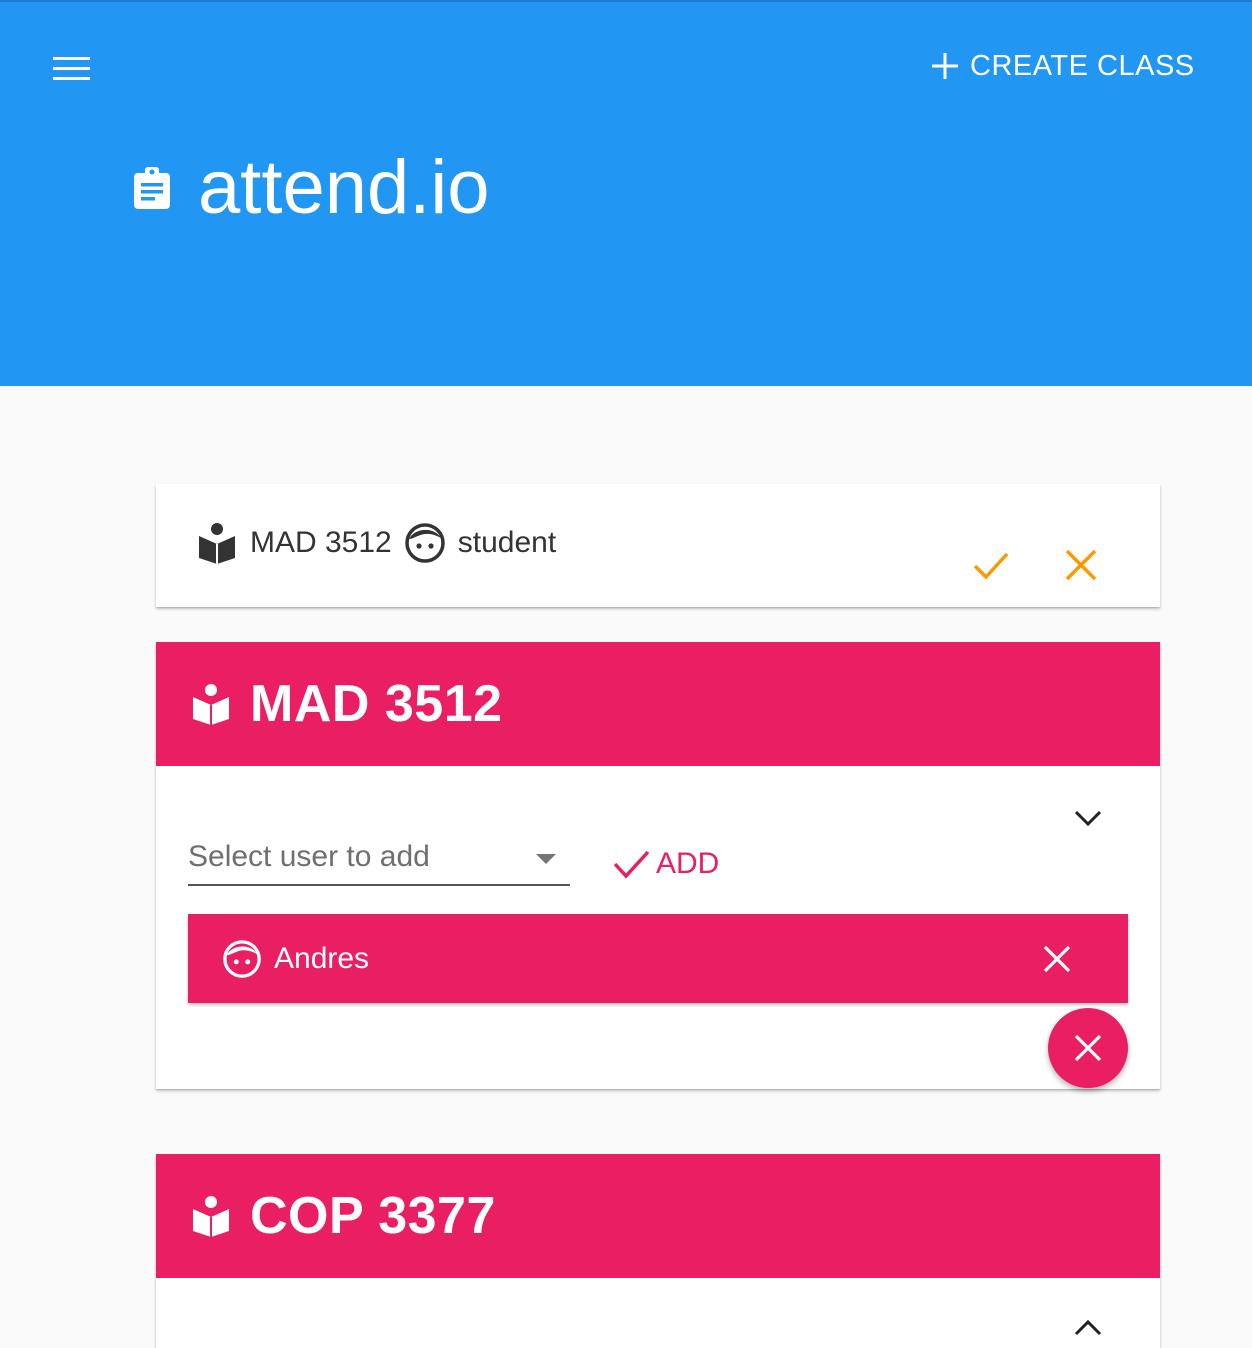 This screenshot has width=1252, height=1348. Describe the element at coordinates (376, 704) in the screenshot. I see `class-title: MAD 3512` at that location.